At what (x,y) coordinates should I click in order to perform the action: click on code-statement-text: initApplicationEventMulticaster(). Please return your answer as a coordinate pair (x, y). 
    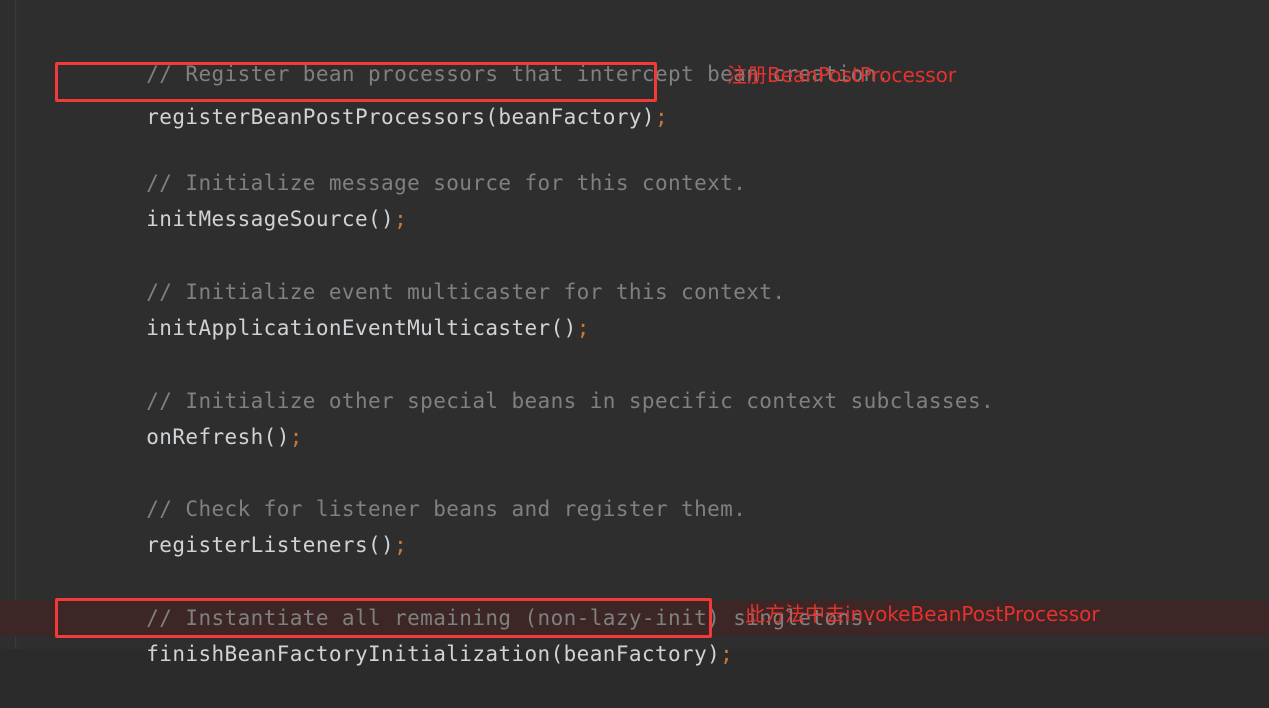
    Looking at the image, I should click on (361, 328).